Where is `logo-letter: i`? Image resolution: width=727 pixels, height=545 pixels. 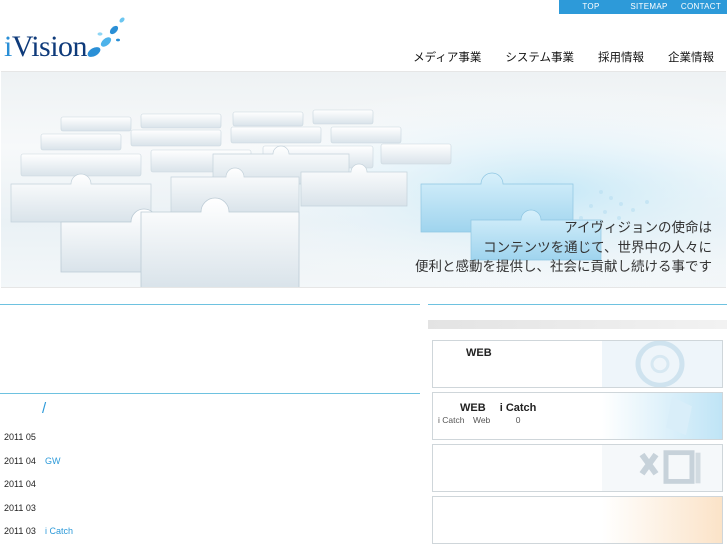 logo-letter: i is located at coordinates (8, 46).